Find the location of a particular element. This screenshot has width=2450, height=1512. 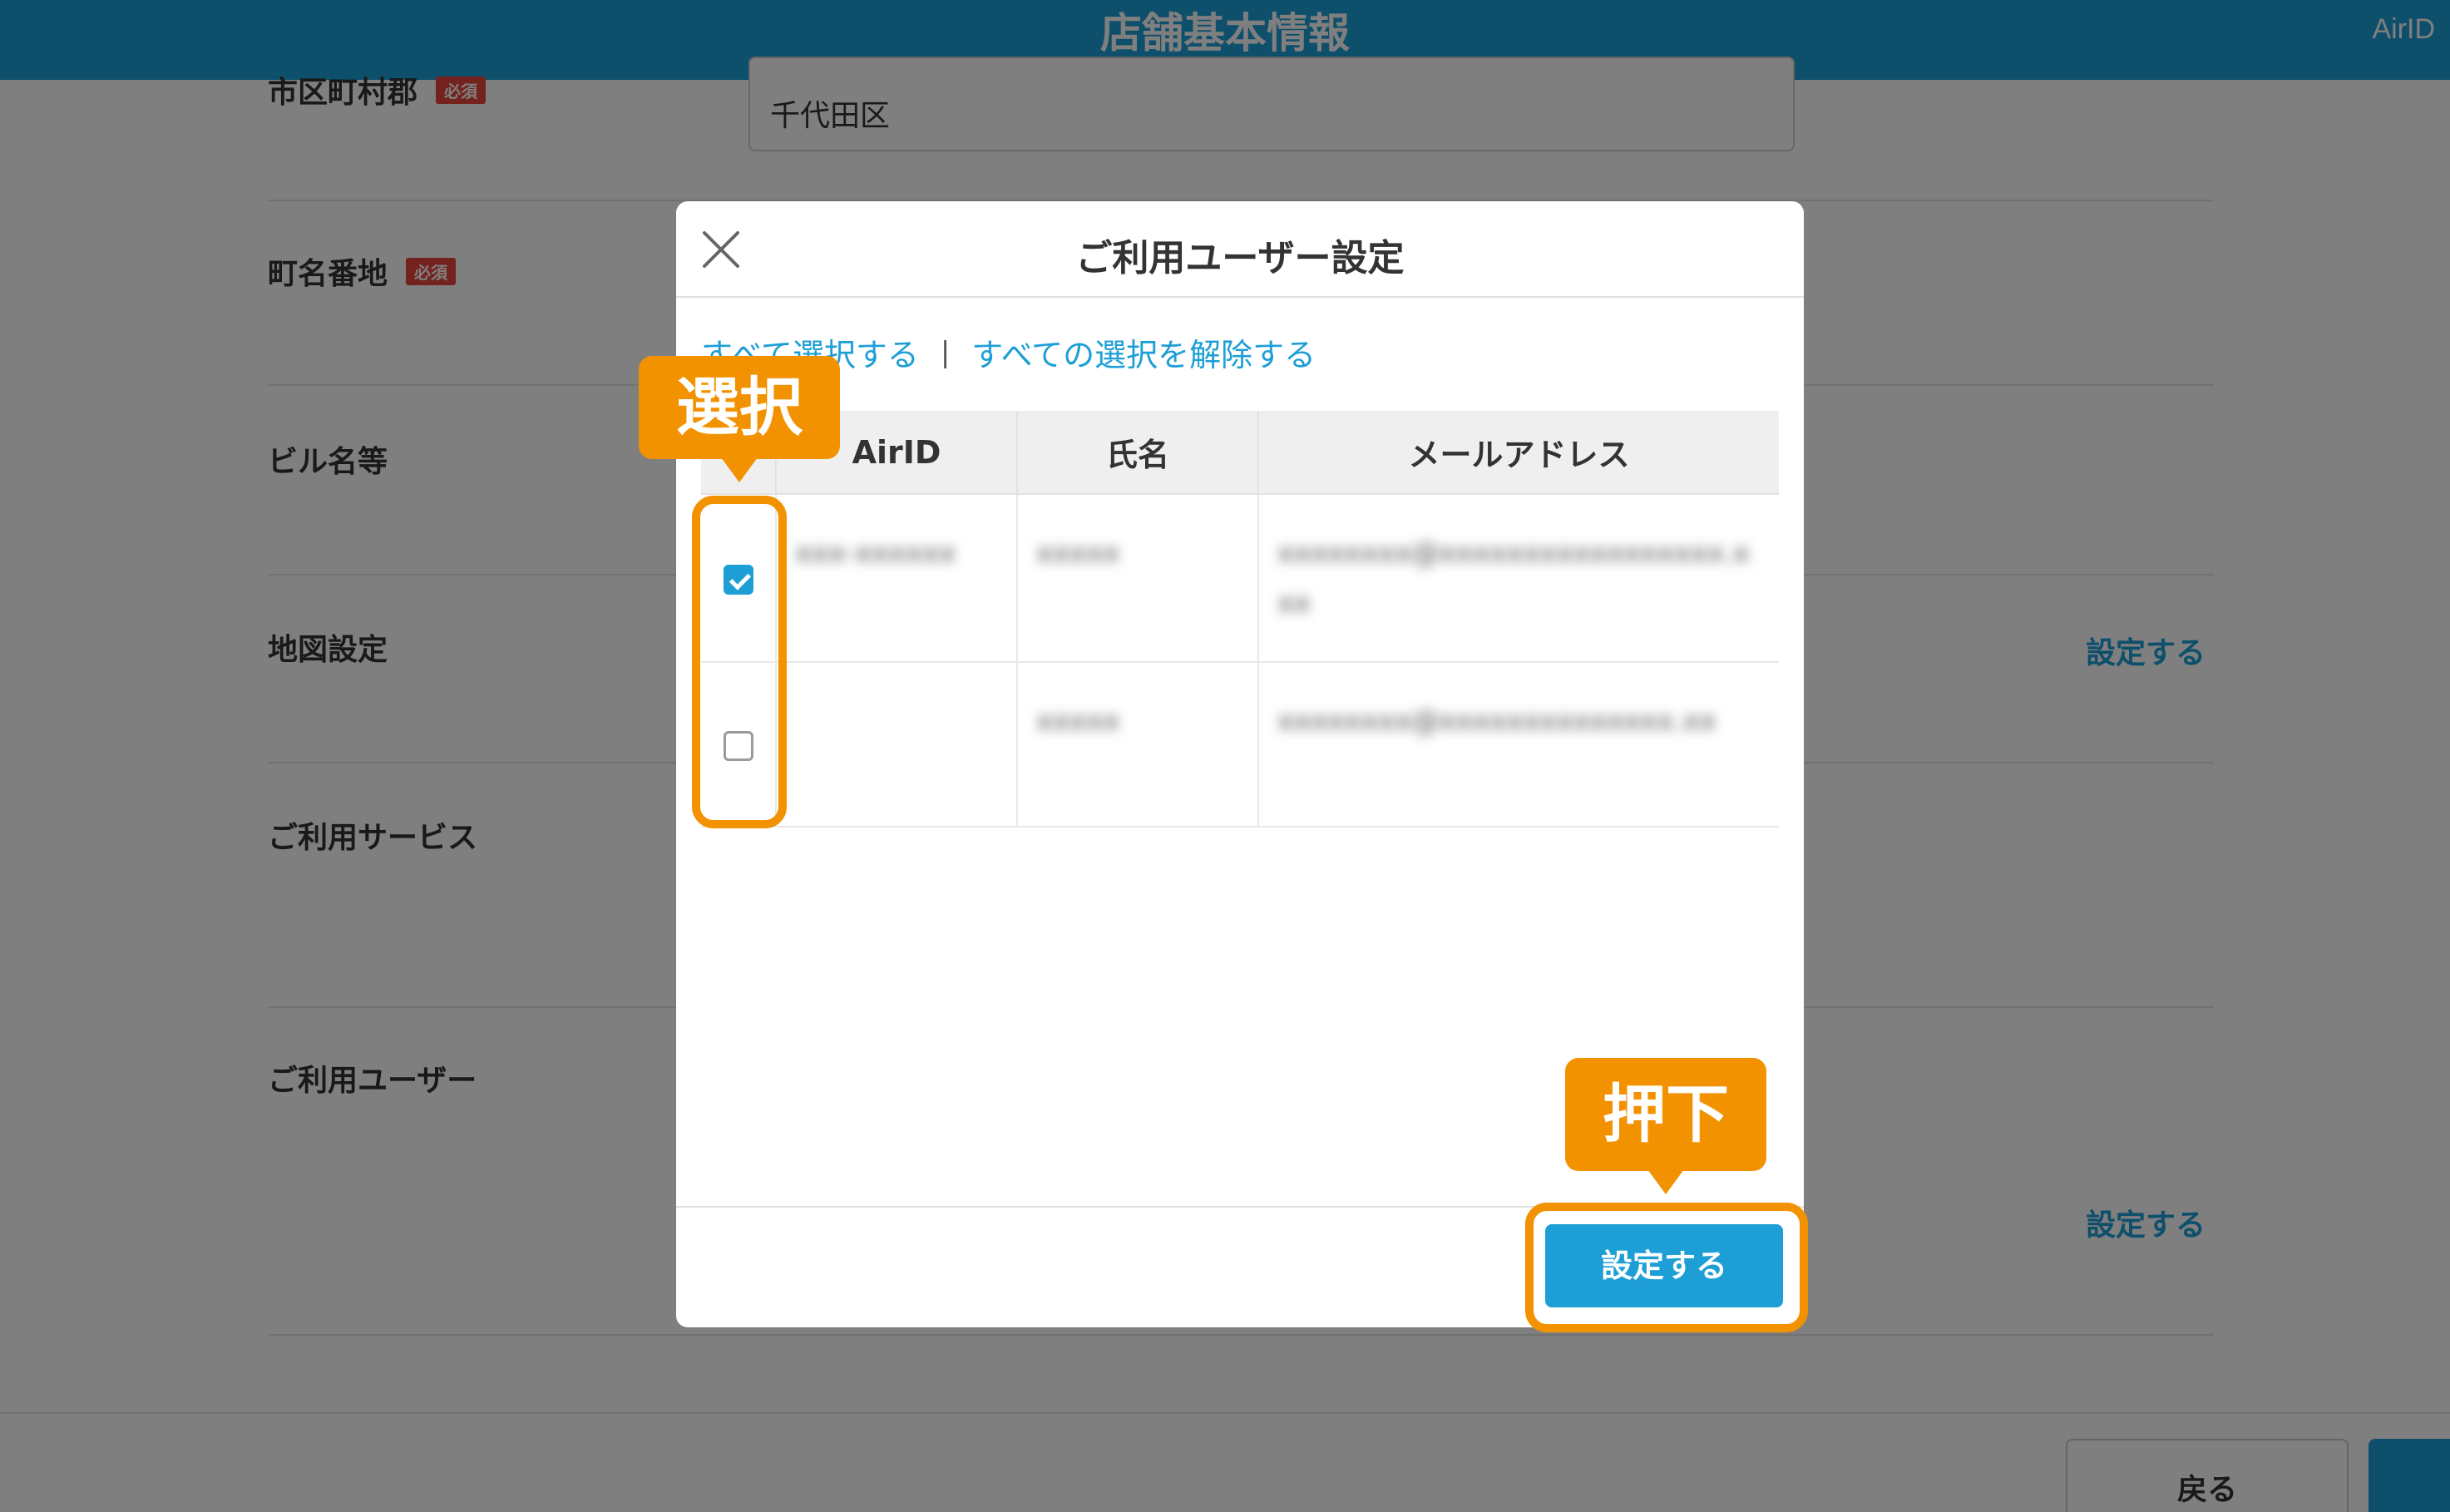

select-callout: 選択 is located at coordinates (739, 419).